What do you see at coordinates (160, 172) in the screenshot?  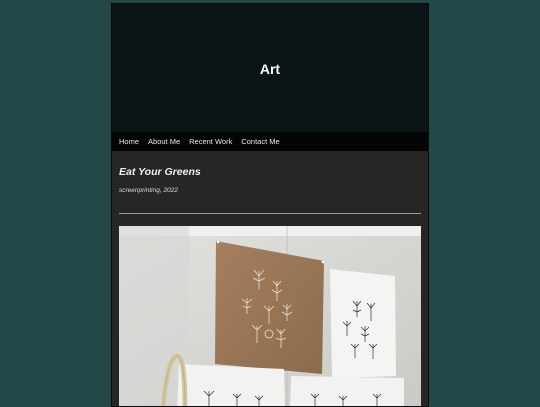 I see `post-title: Eat Your Greens` at bounding box center [160, 172].